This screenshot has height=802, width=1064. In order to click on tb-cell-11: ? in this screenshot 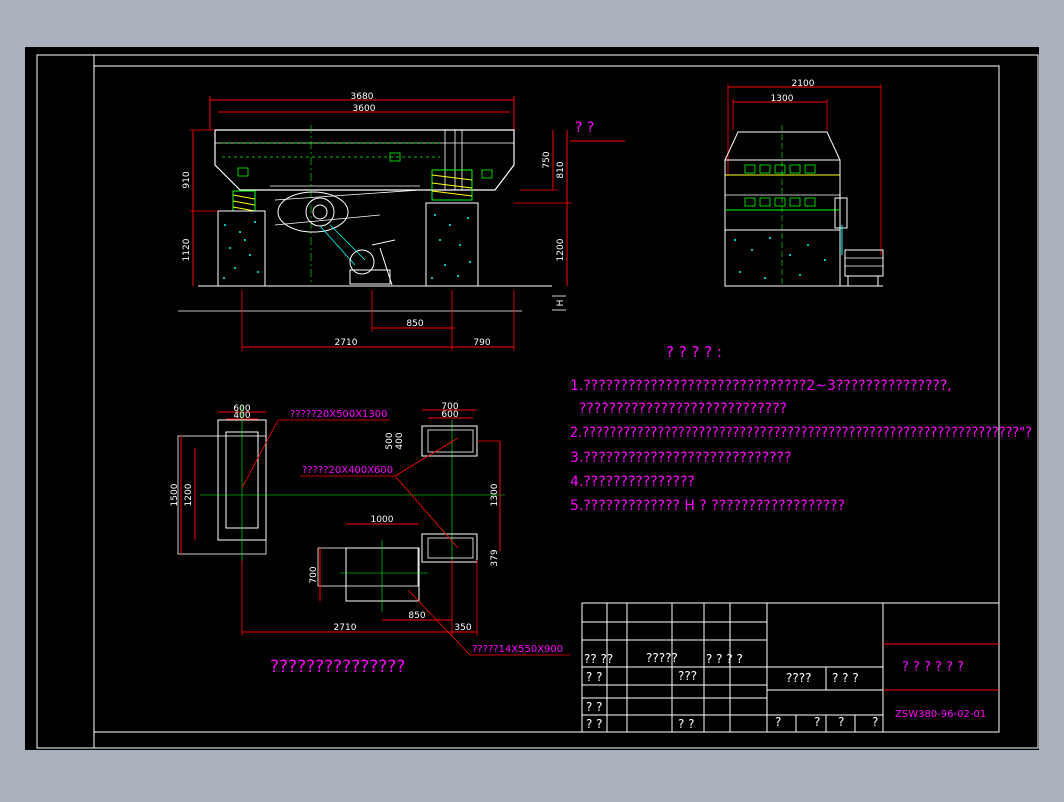, I will do `click(778, 722)`.